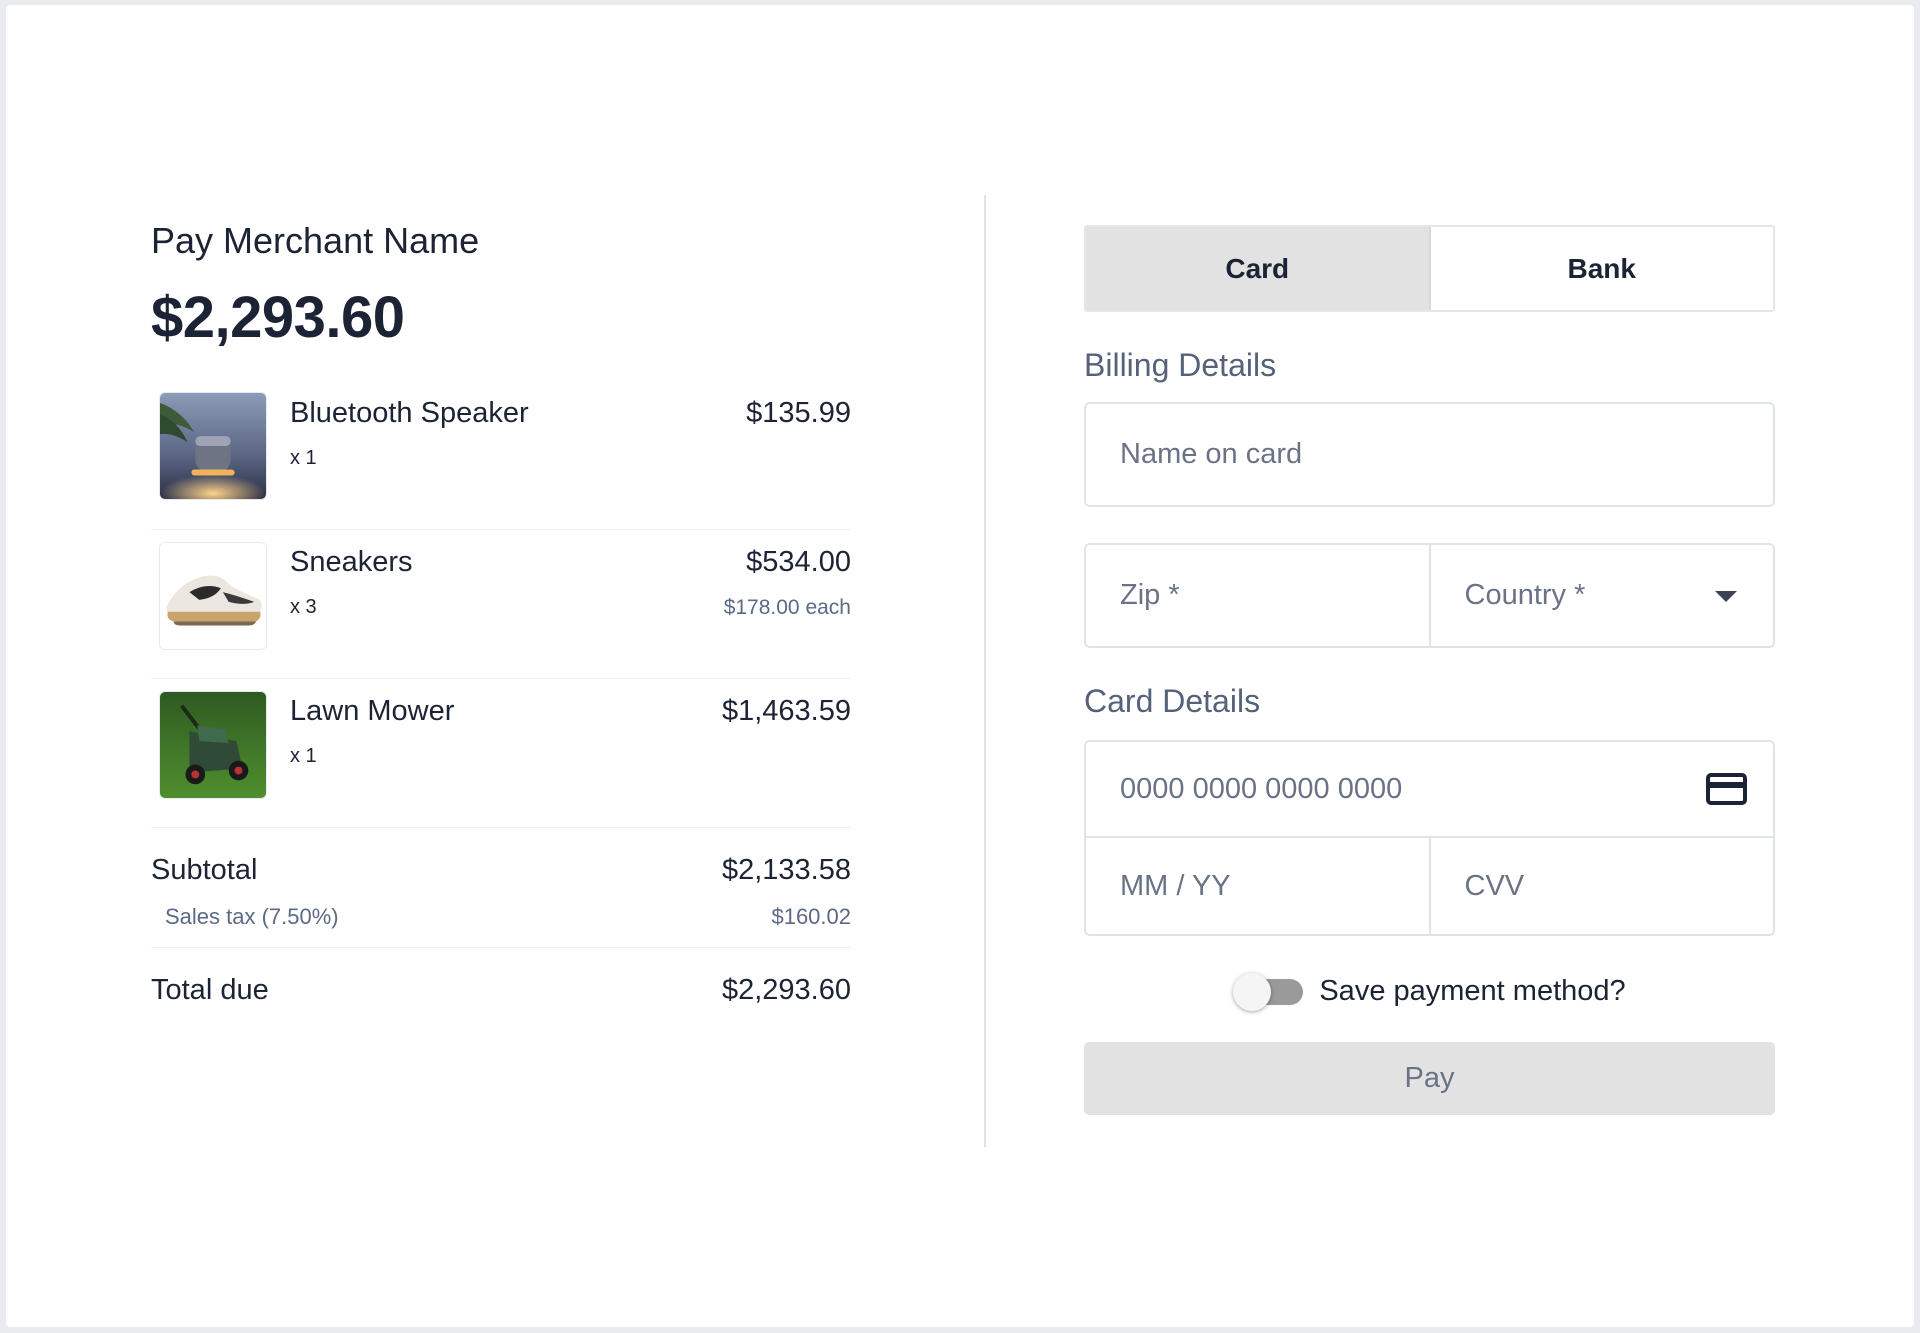 Image resolution: width=1920 pixels, height=1333 pixels. I want to click on country-select: Country *, so click(1601, 595).